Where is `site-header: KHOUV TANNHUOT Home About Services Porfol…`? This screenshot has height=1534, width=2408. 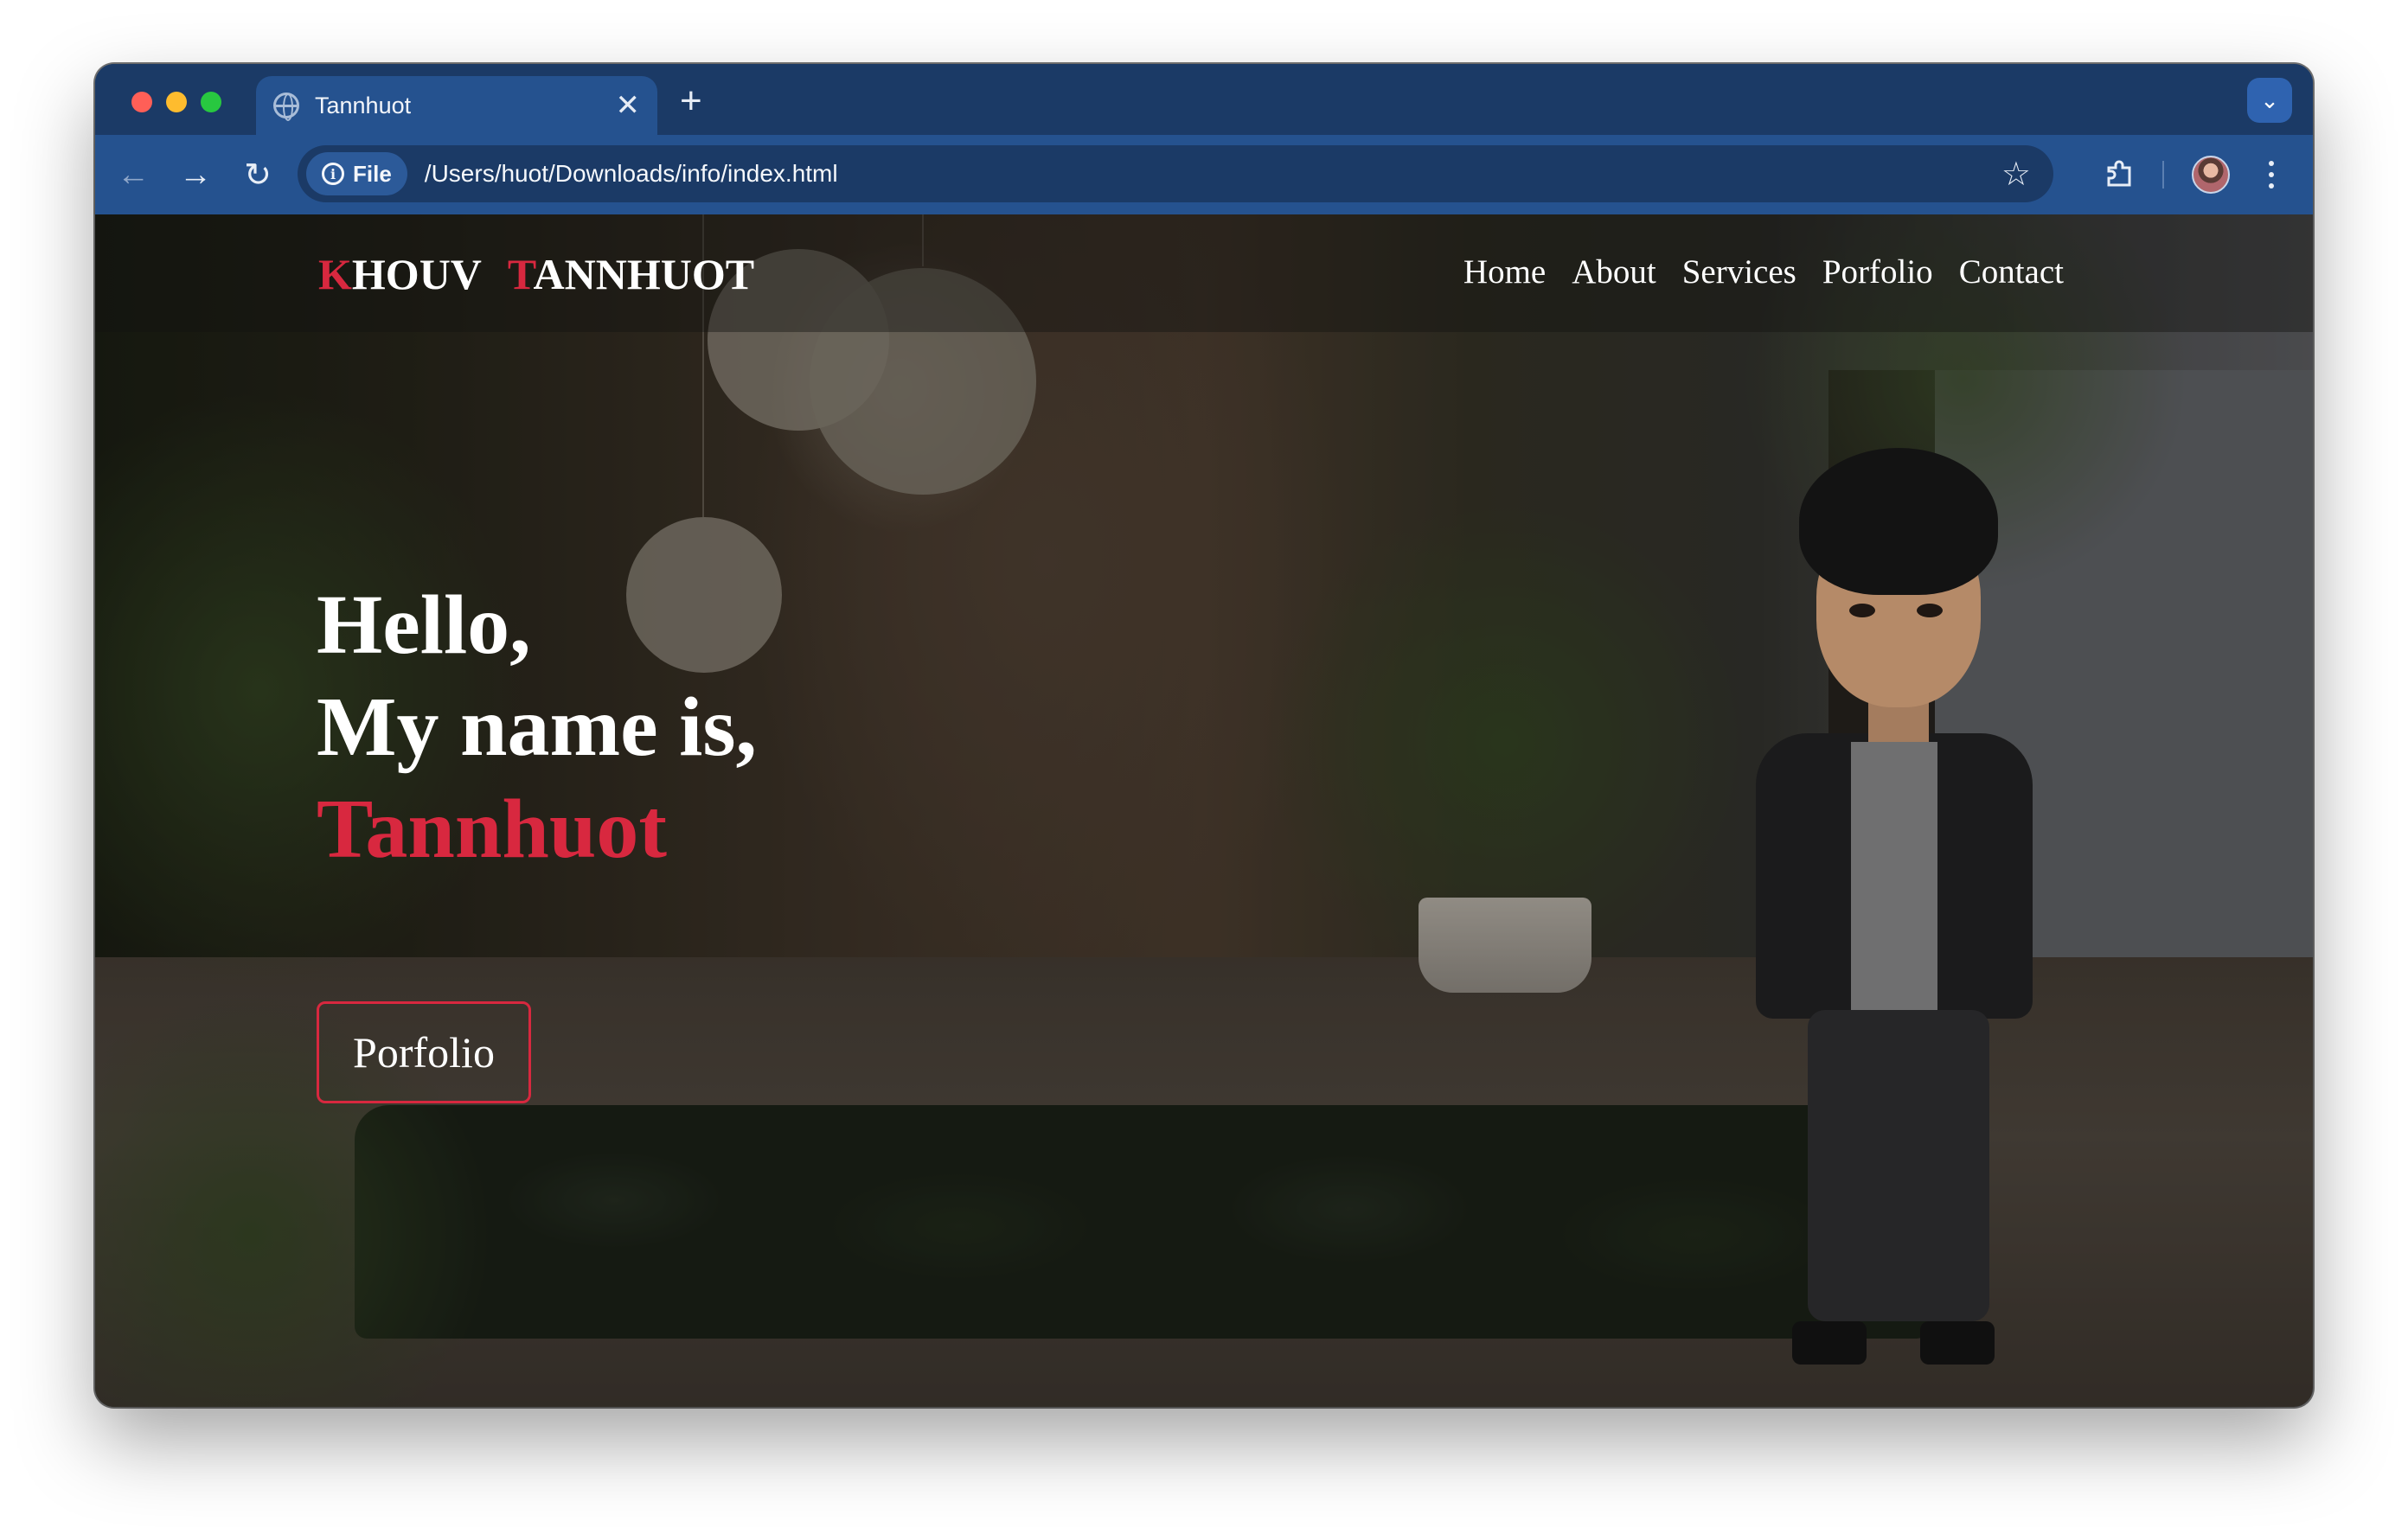 site-header: KHOUV TANNHUOT Home About Services Porfol… is located at coordinates (1204, 273).